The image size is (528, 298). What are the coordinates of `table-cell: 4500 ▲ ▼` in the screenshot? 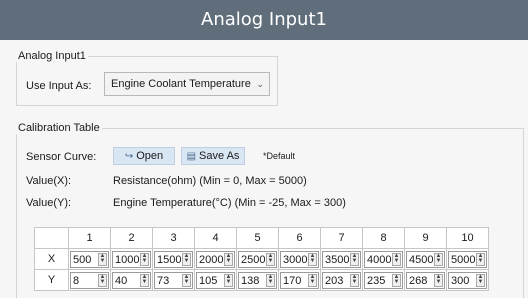 It's located at (425, 259).